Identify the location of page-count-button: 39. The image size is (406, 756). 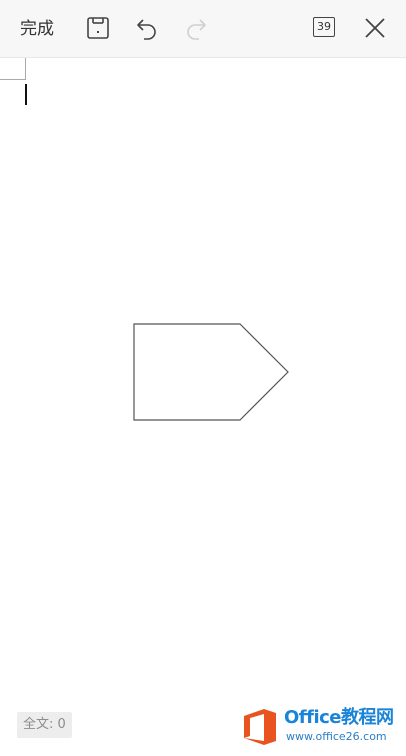
(325, 28).